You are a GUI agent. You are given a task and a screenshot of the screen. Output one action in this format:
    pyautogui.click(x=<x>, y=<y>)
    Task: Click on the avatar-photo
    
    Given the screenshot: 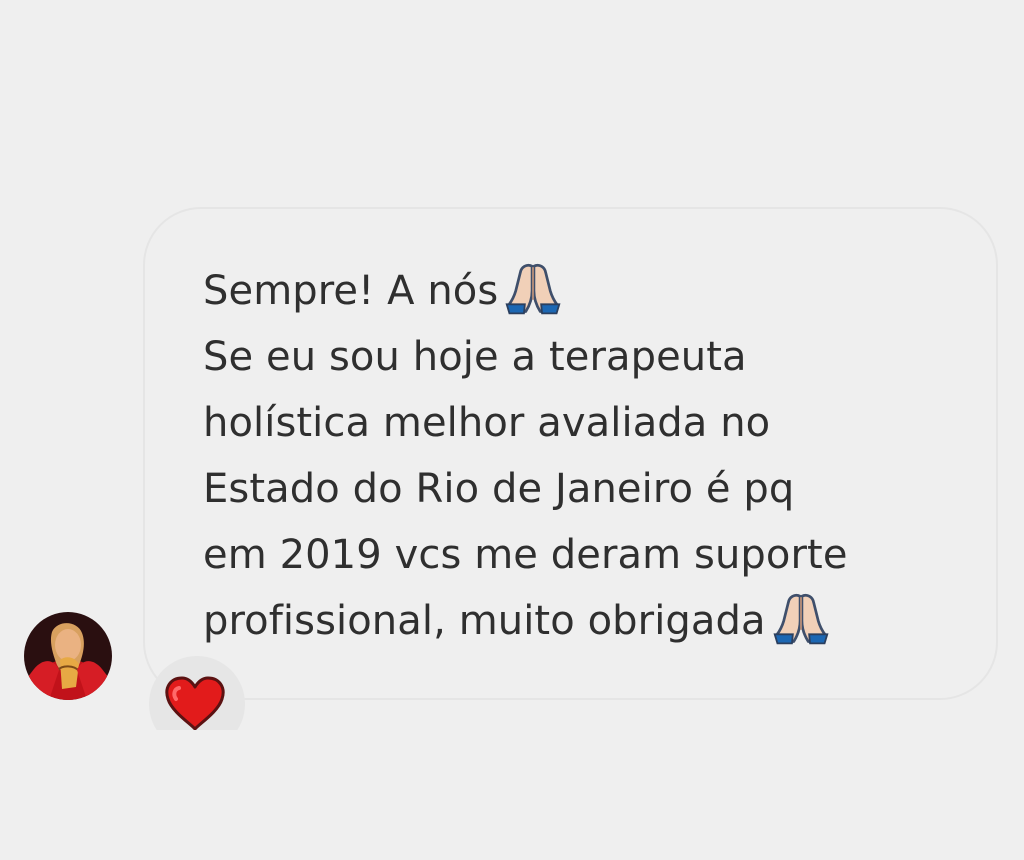 What is the action you would take?
    pyautogui.click(x=68, y=656)
    